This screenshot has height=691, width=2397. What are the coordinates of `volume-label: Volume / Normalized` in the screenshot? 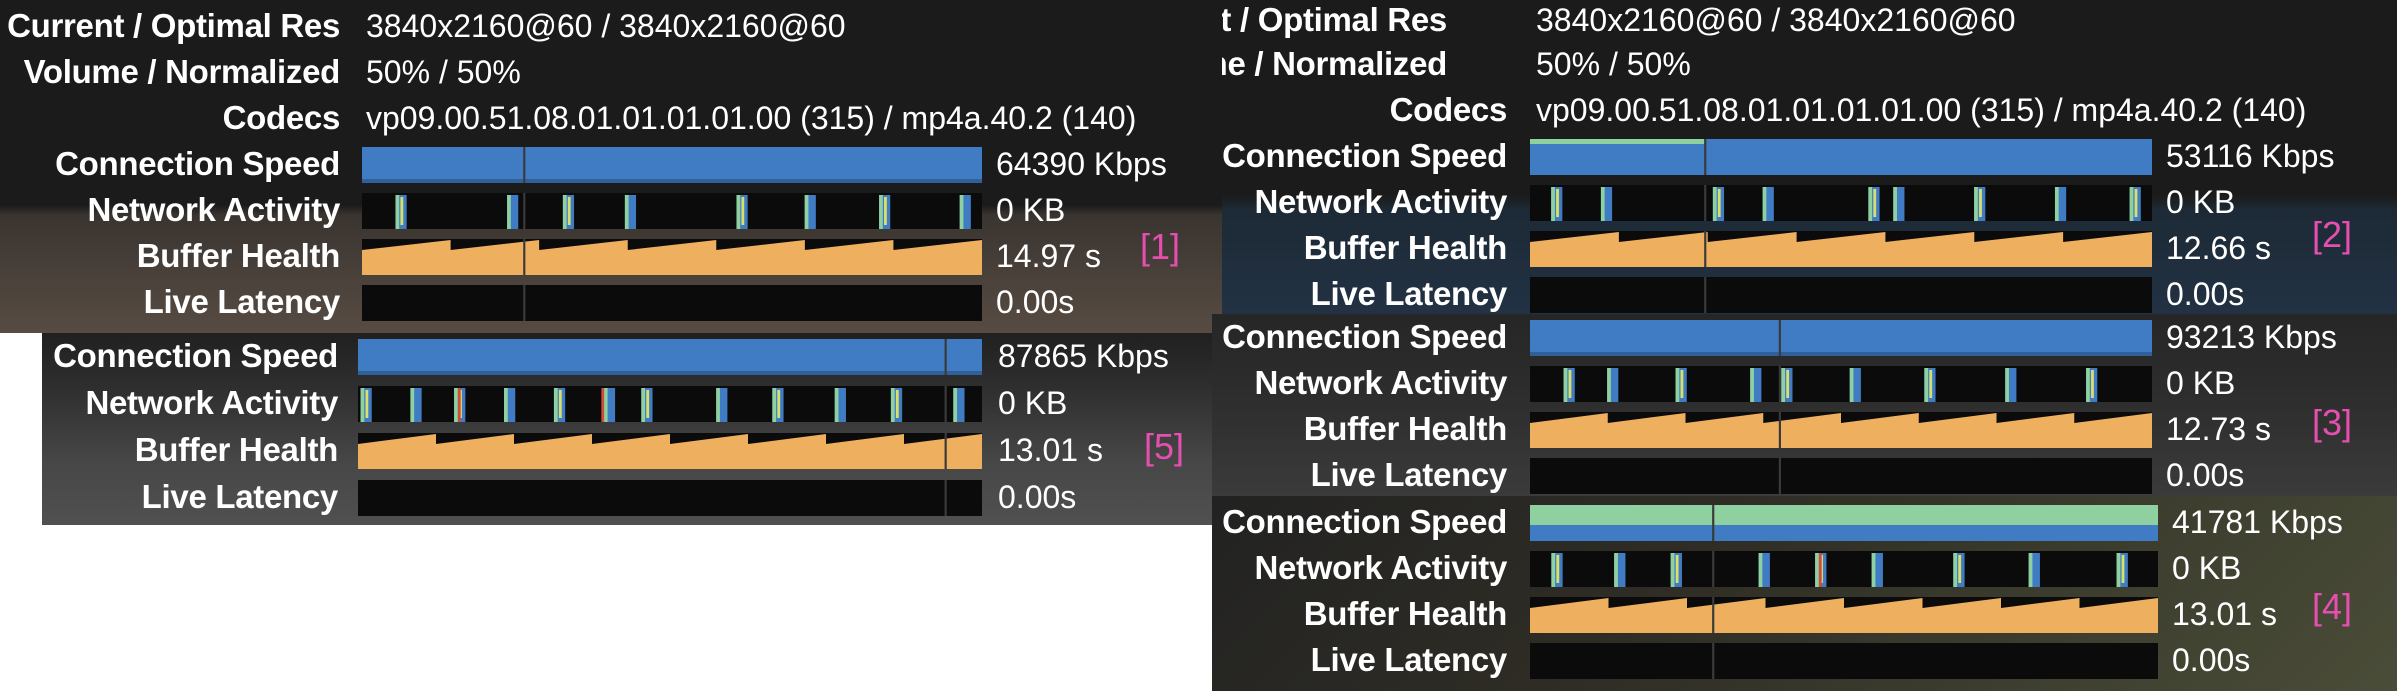 It's located at (182, 71).